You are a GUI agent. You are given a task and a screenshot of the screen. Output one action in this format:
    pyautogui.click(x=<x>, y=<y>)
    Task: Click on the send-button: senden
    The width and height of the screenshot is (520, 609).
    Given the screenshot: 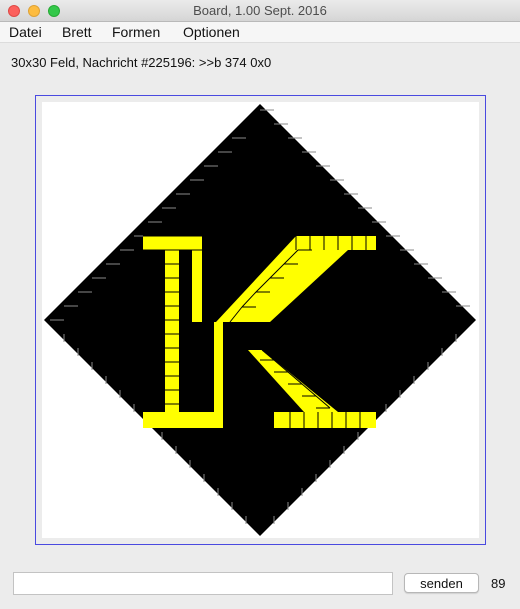 What is the action you would take?
    pyautogui.click(x=441, y=583)
    